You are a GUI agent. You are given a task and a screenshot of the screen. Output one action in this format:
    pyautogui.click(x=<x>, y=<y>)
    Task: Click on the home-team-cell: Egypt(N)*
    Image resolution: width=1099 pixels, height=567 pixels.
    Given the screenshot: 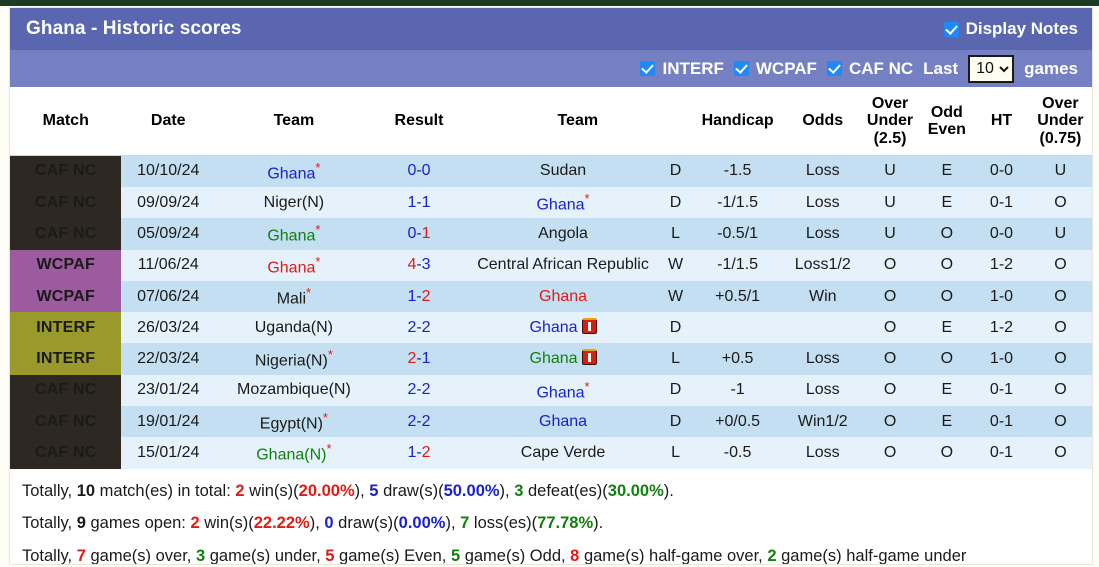 What is the action you would take?
    pyautogui.click(x=294, y=422)
    